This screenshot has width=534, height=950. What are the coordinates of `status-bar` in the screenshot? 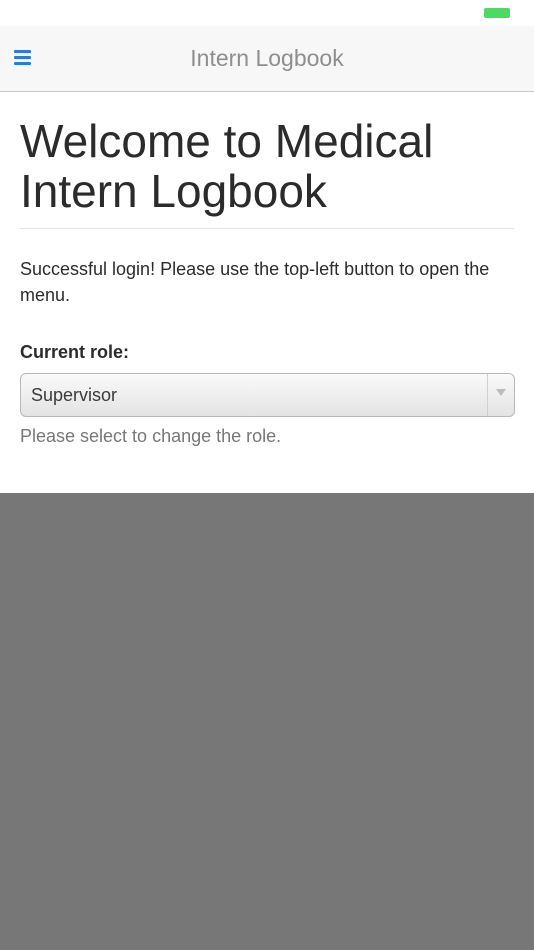 It's located at (267, 13).